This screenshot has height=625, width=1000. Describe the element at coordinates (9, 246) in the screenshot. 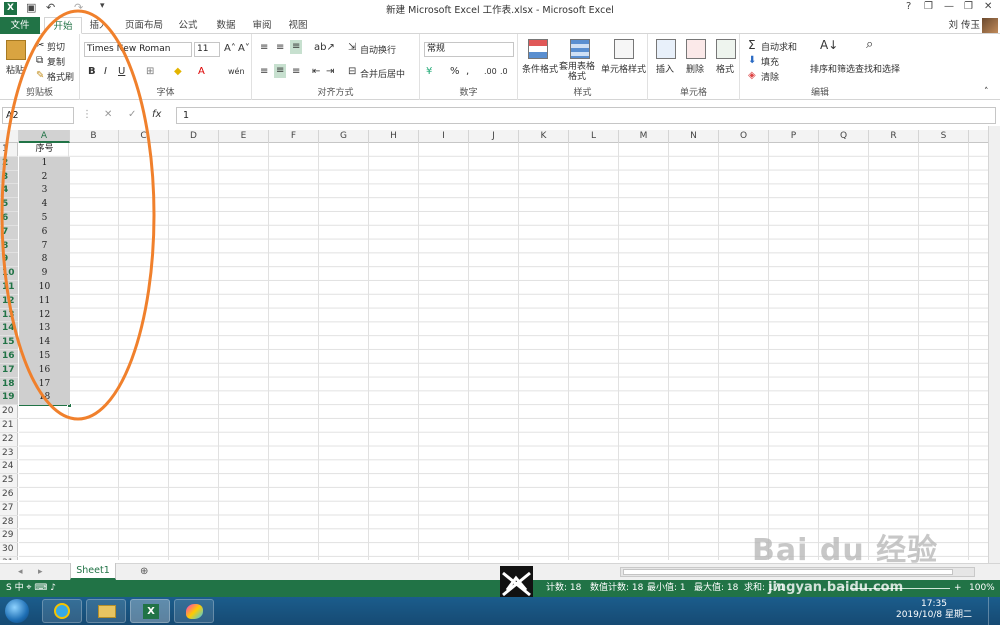

I see `row-header-8: 8` at that location.